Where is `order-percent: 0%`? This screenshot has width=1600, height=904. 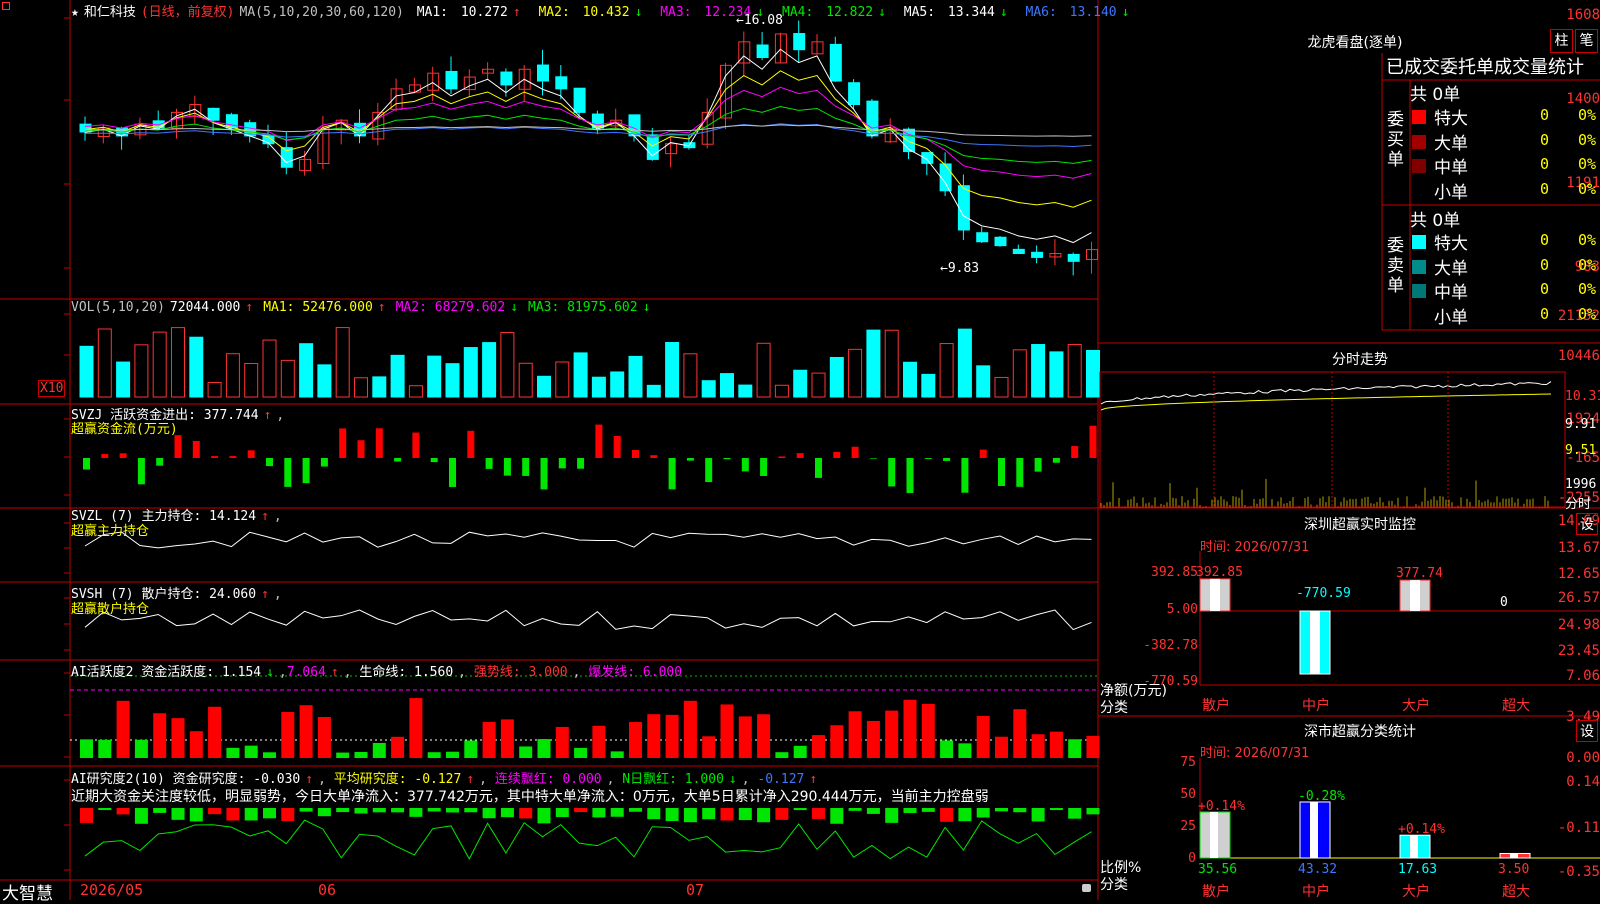
order-percent: 0% is located at coordinates (1587, 188).